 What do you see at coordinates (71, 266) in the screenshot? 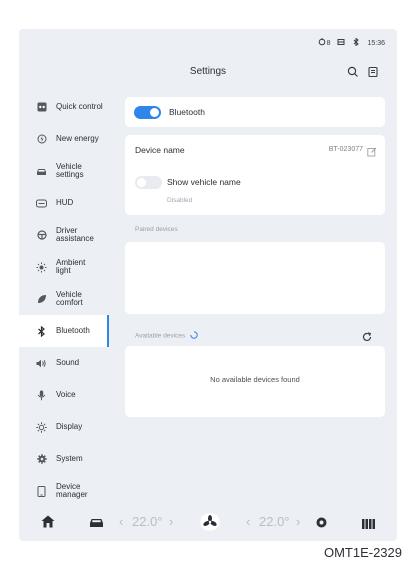
I see `sidebar-item-label: Ambient light` at bounding box center [71, 266].